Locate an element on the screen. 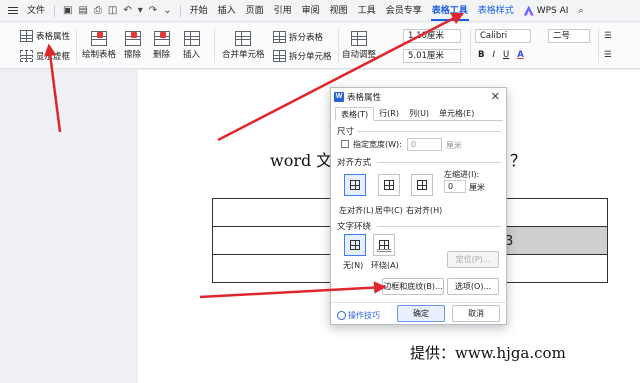 Image resolution: width=640 pixels, height=383 pixels. credit-text: 提供：www.hjga.com is located at coordinates (488, 353).